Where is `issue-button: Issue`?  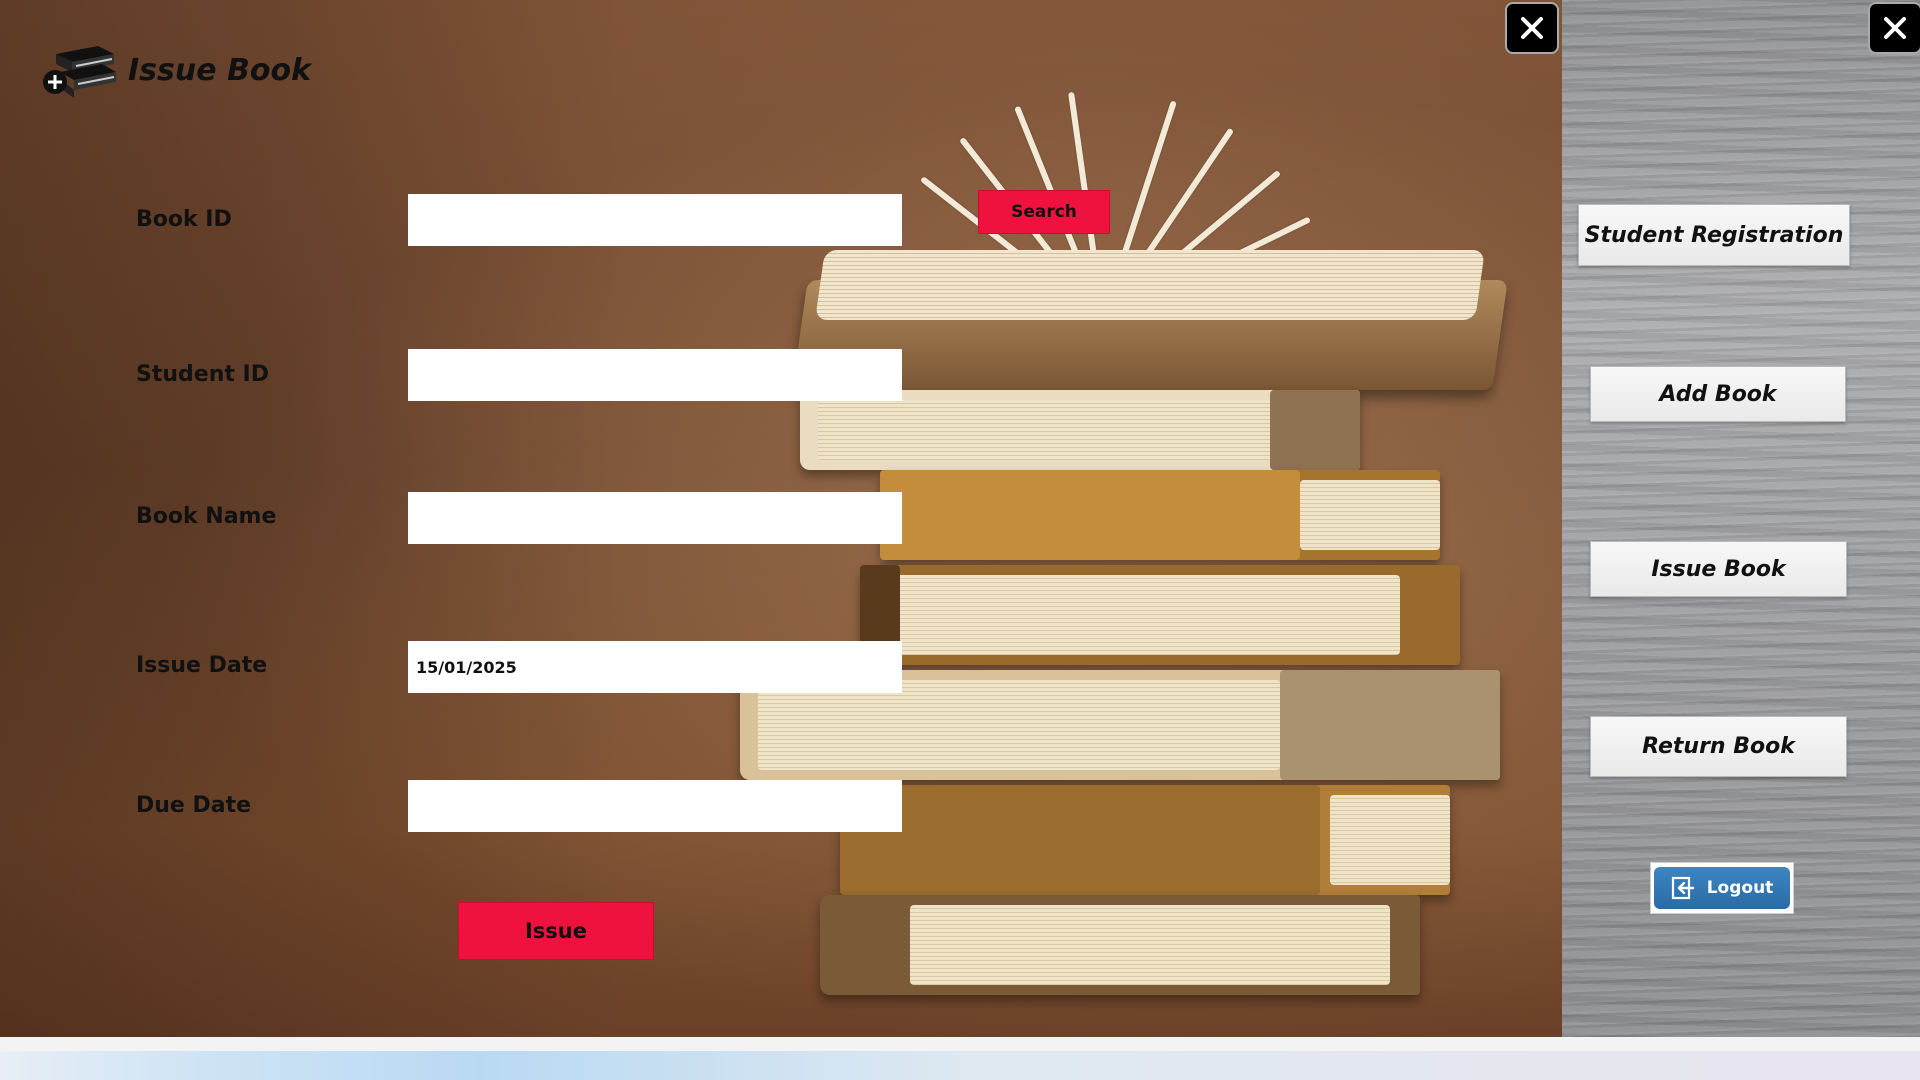 issue-button: Issue is located at coordinates (556, 931).